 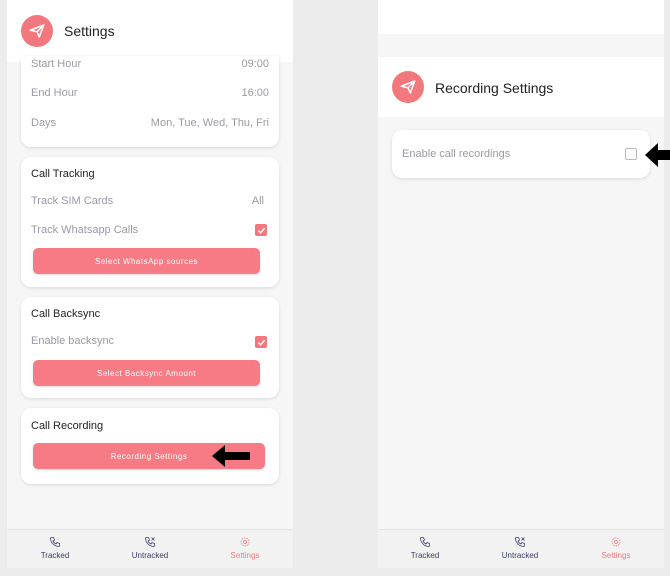 I want to click on track-whatsapp-checkbox, so click(x=261, y=230).